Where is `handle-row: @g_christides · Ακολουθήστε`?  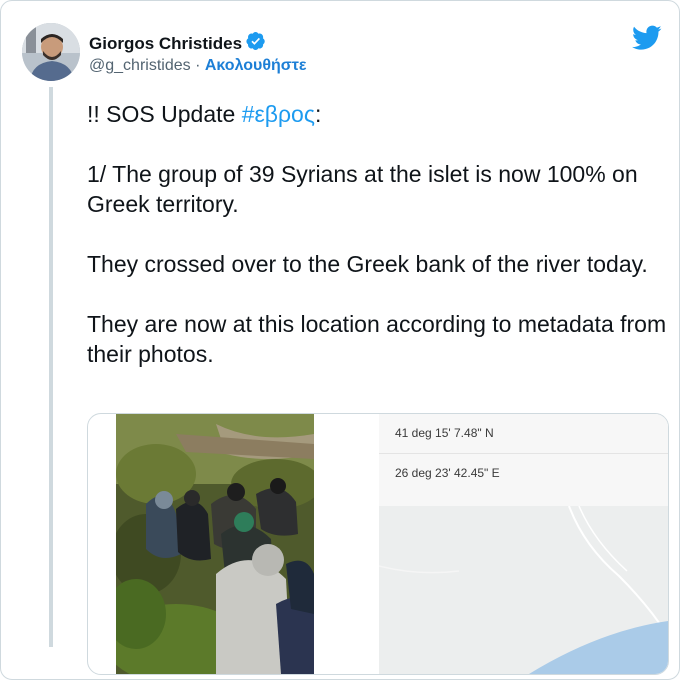 handle-row: @g_christides · Ακολουθήστε is located at coordinates (197, 66).